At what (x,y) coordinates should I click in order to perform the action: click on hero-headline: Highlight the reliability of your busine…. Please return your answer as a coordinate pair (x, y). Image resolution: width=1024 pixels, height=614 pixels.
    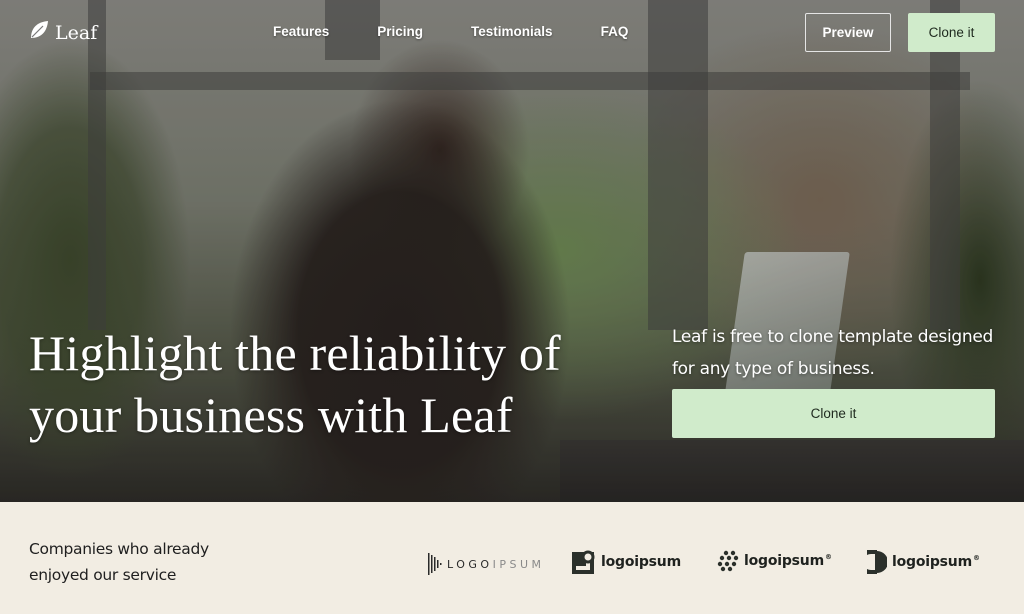
    Looking at the image, I should click on (295, 384).